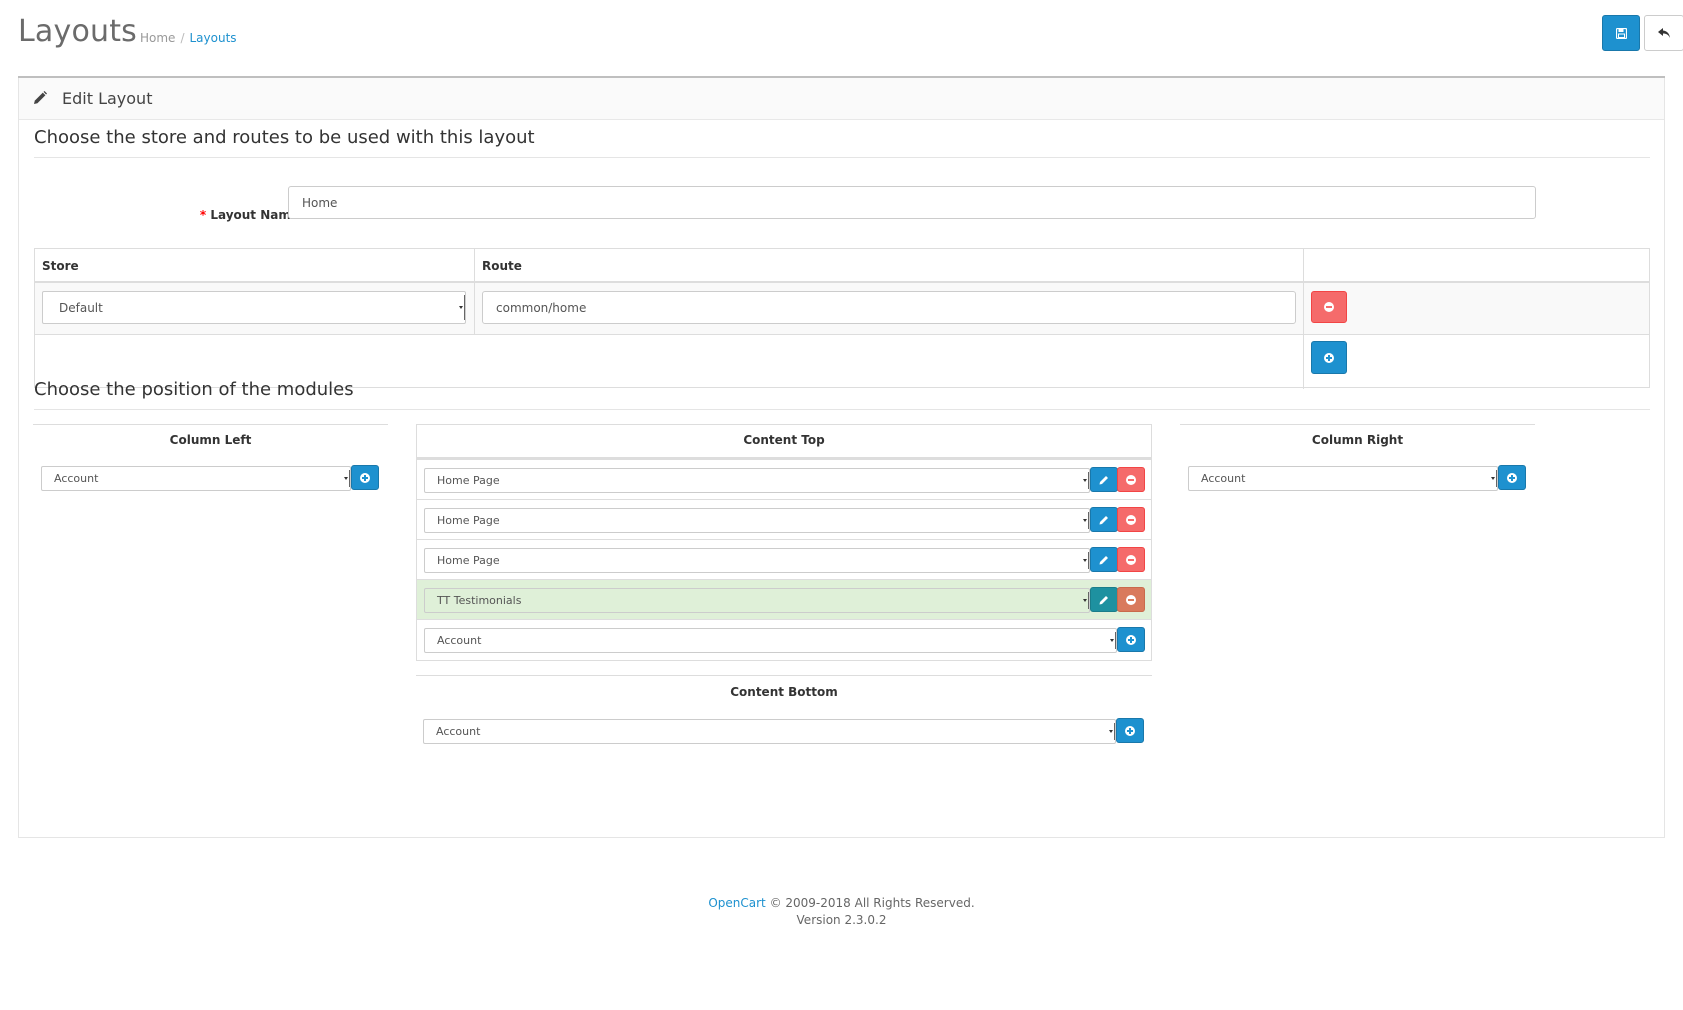 Image resolution: width=1683 pixels, height=1010 pixels. What do you see at coordinates (249, 215) in the screenshot?
I see `layout-name-label: * Layout Name` at bounding box center [249, 215].